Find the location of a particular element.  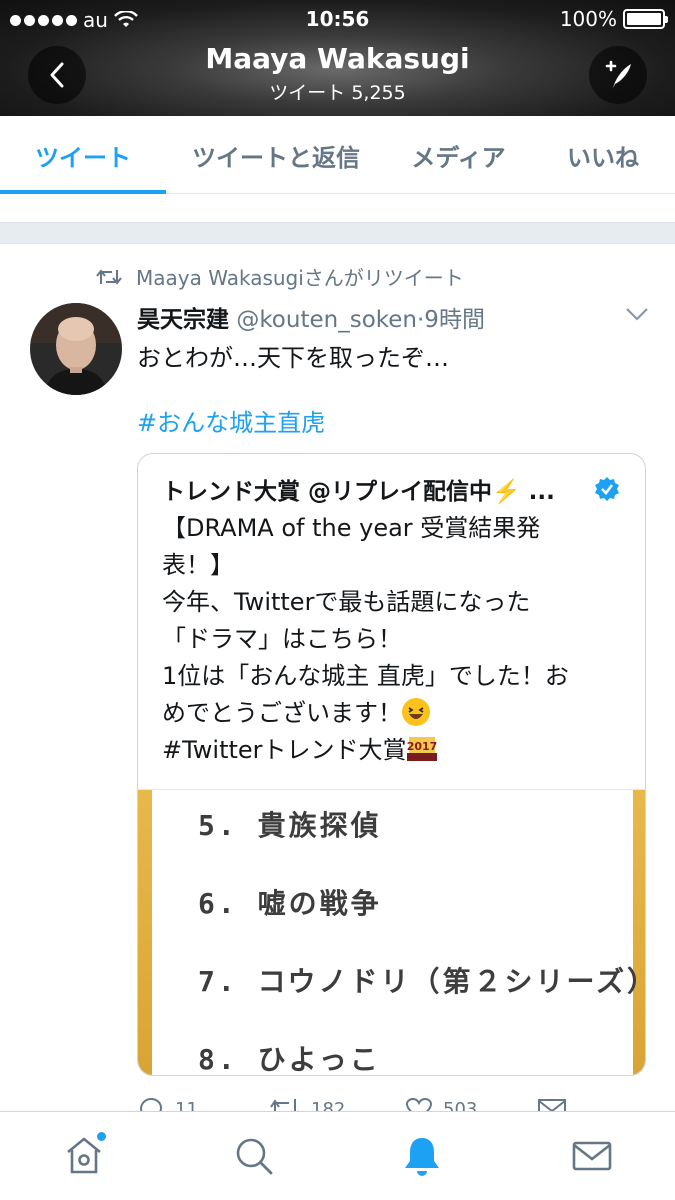

quoted-line-with-emoji: めでとうございます！ is located at coordinates (397, 713).